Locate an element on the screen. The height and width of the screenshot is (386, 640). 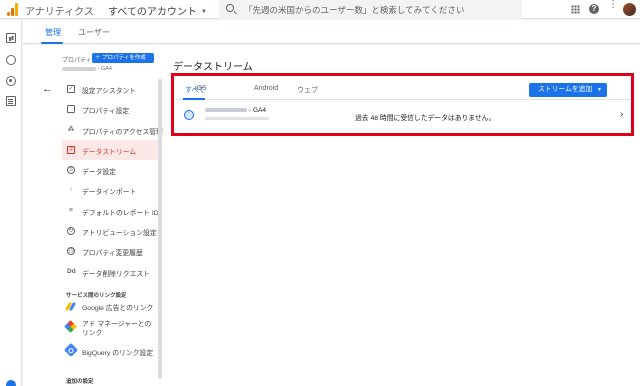
menu-item-change-history: ◷ プロパティ変更履歴 is located at coordinates (110, 251).